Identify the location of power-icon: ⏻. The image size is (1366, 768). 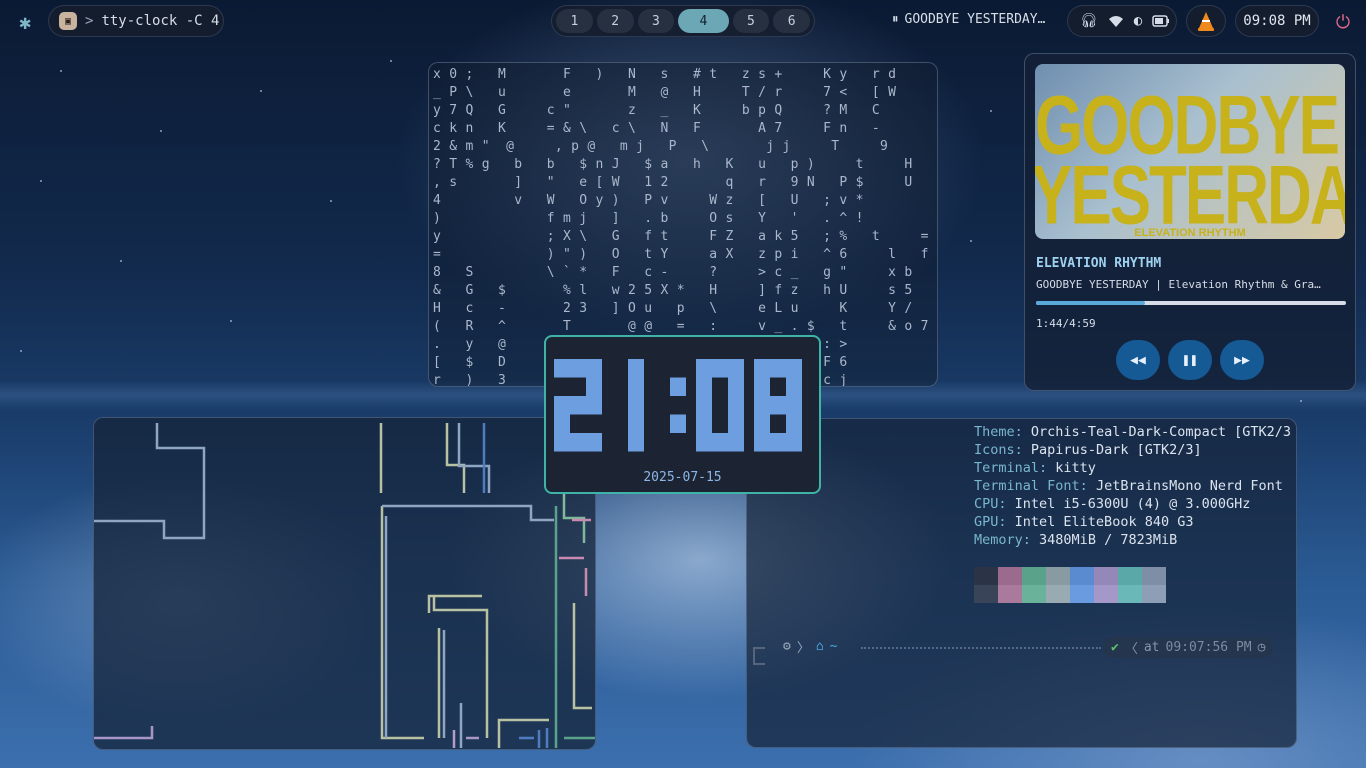
(1343, 22).